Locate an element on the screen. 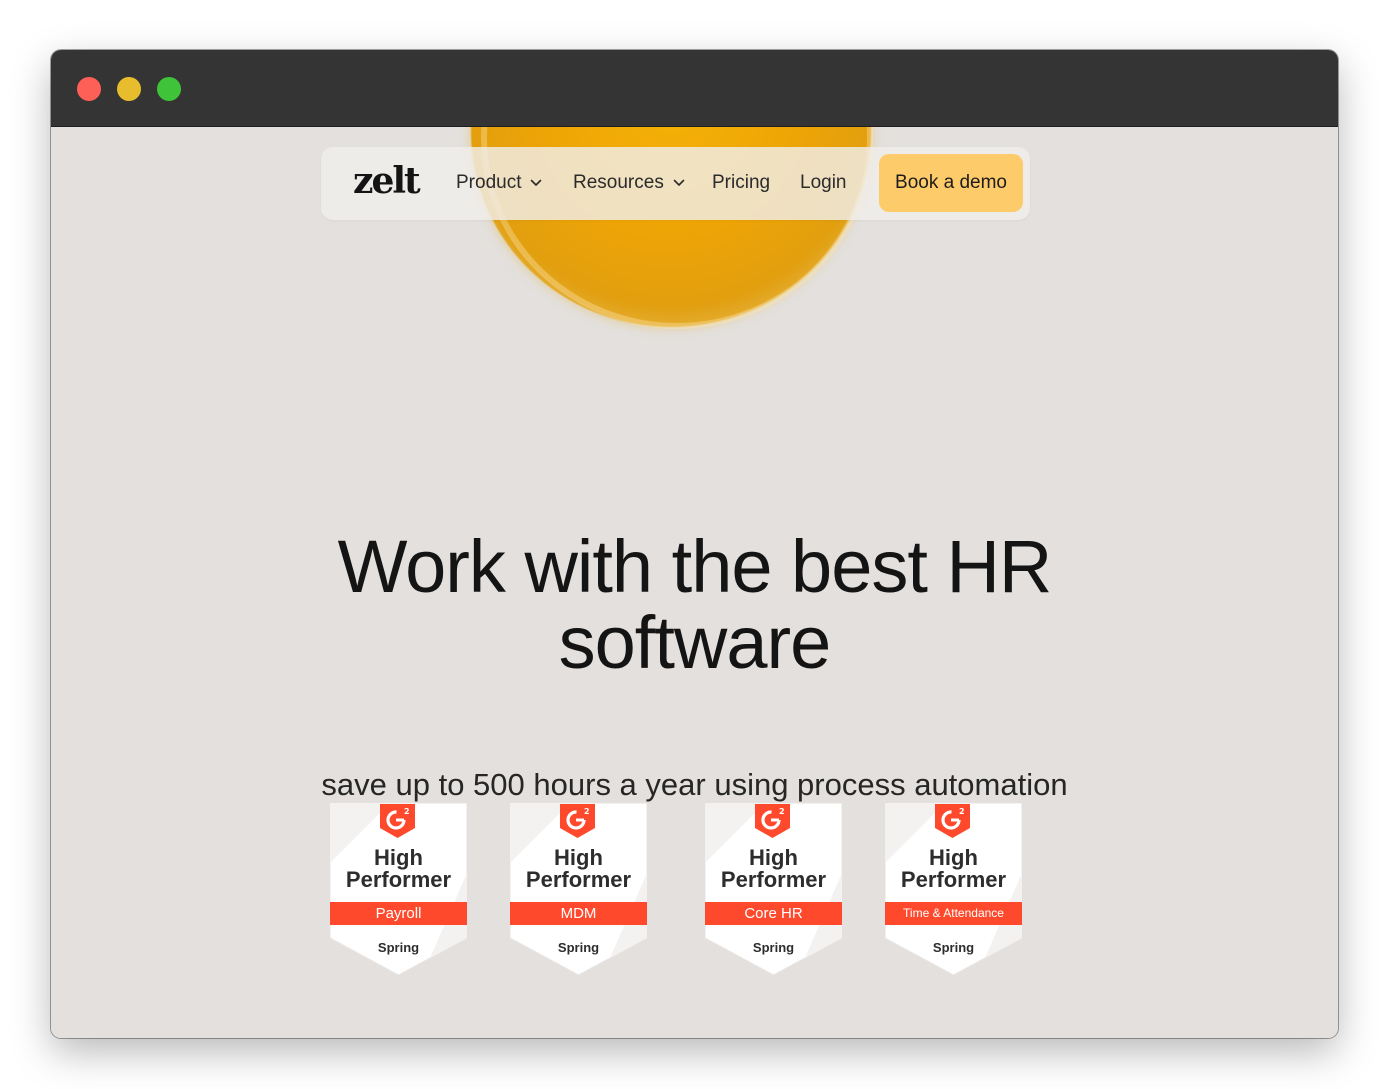 The width and height of the screenshot is (1389, 1089). nav-pricing-label: Pricing is located at coordinates (741, 182).